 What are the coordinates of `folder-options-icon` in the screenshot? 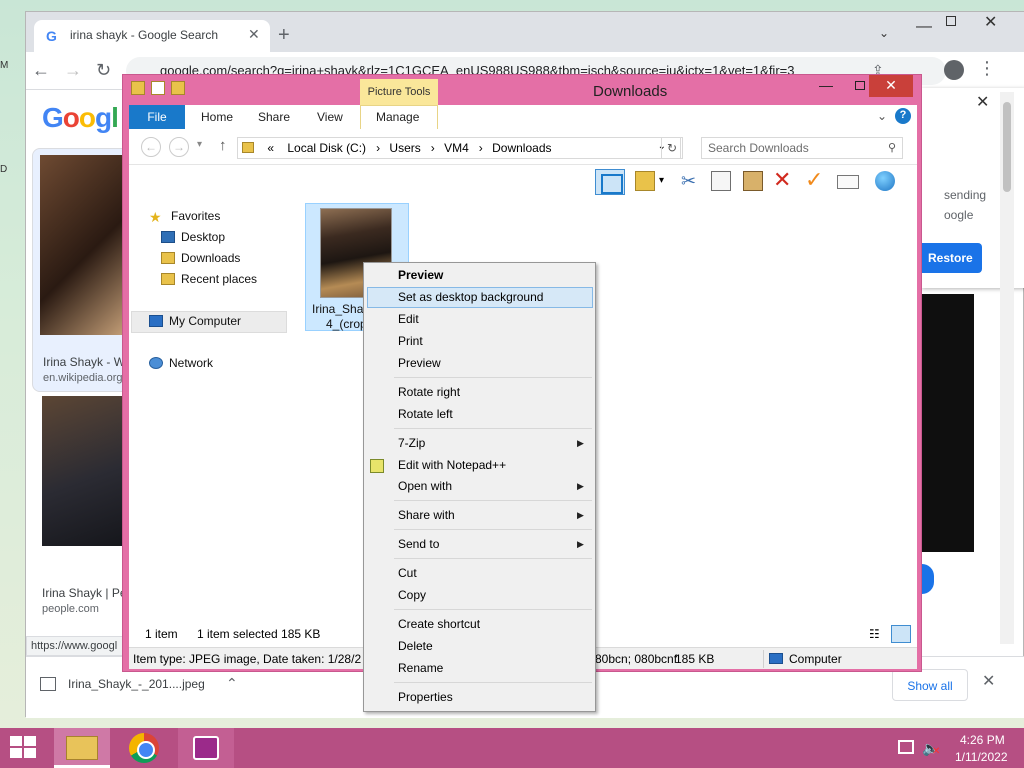 It's located at (645, 181).